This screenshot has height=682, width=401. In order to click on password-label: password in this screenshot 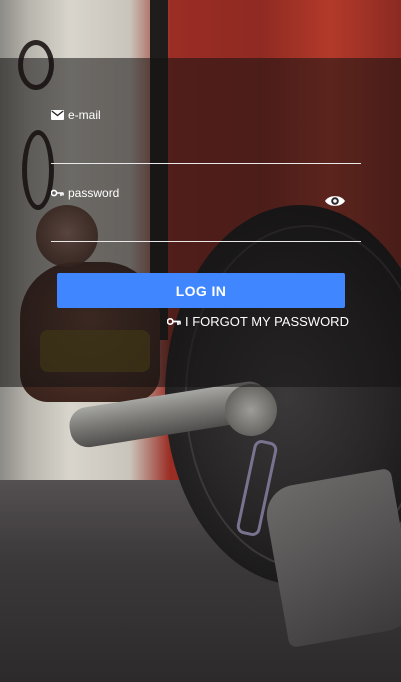, I will do `click(85, 193)`.